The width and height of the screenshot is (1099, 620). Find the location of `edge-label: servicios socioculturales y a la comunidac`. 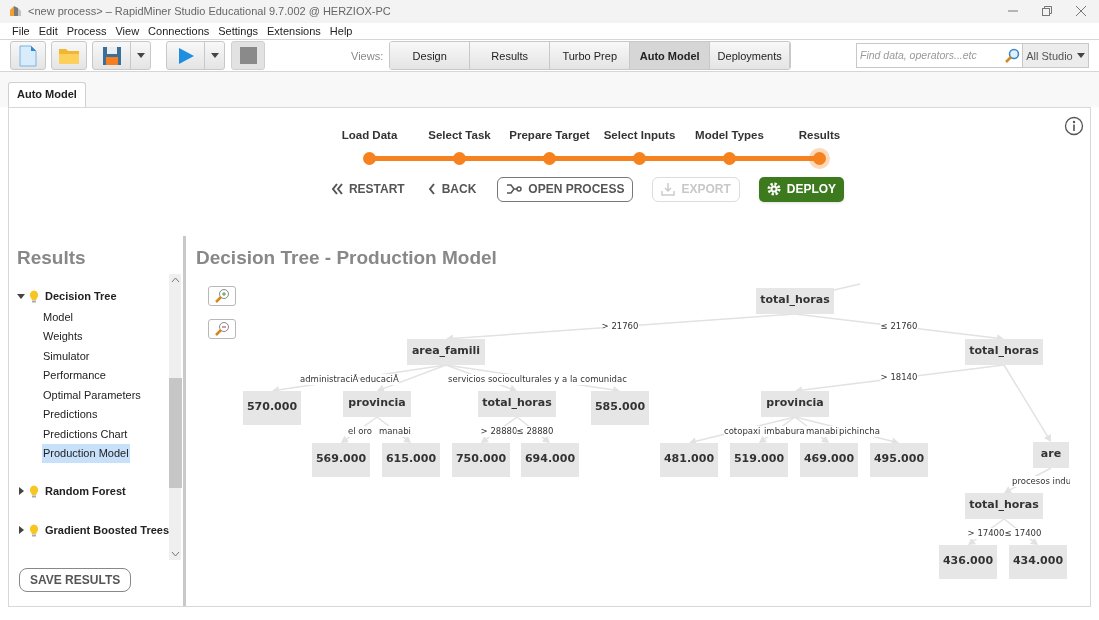

edge-label: servicios socioculturales y a la comunidac is located at coordinates (537, 379).